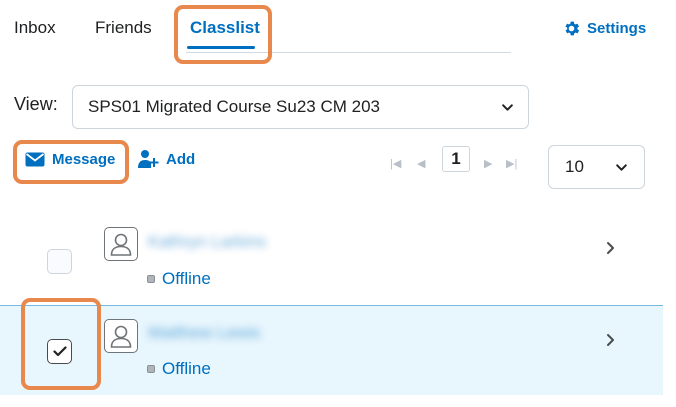 The image size is (676, 407). Describe the element at coordinates (395, 163) in the screenshot. I see `first-page-icon: |◀` at that location.